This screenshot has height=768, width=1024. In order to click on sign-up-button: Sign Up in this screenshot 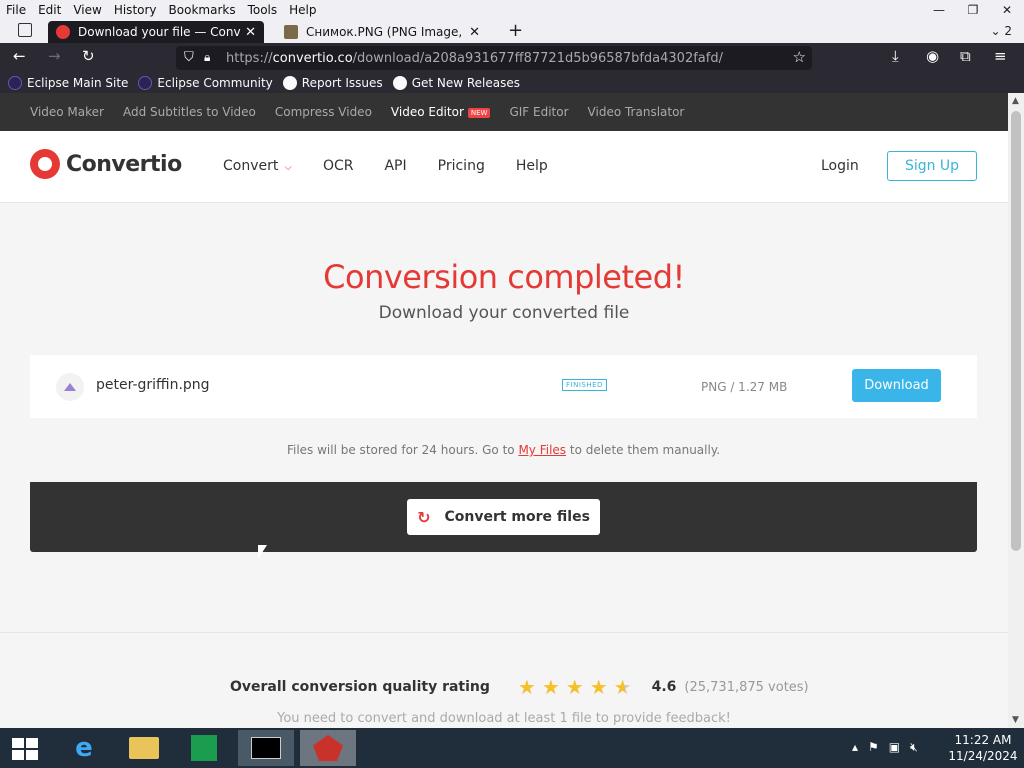, I will do `click(932, 166)`.